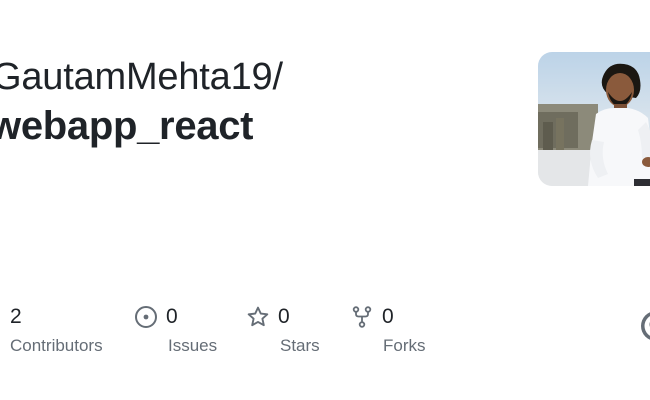 This screenshot has width=650, height=400. I want to click on owner-avatar, so click(594, 119).